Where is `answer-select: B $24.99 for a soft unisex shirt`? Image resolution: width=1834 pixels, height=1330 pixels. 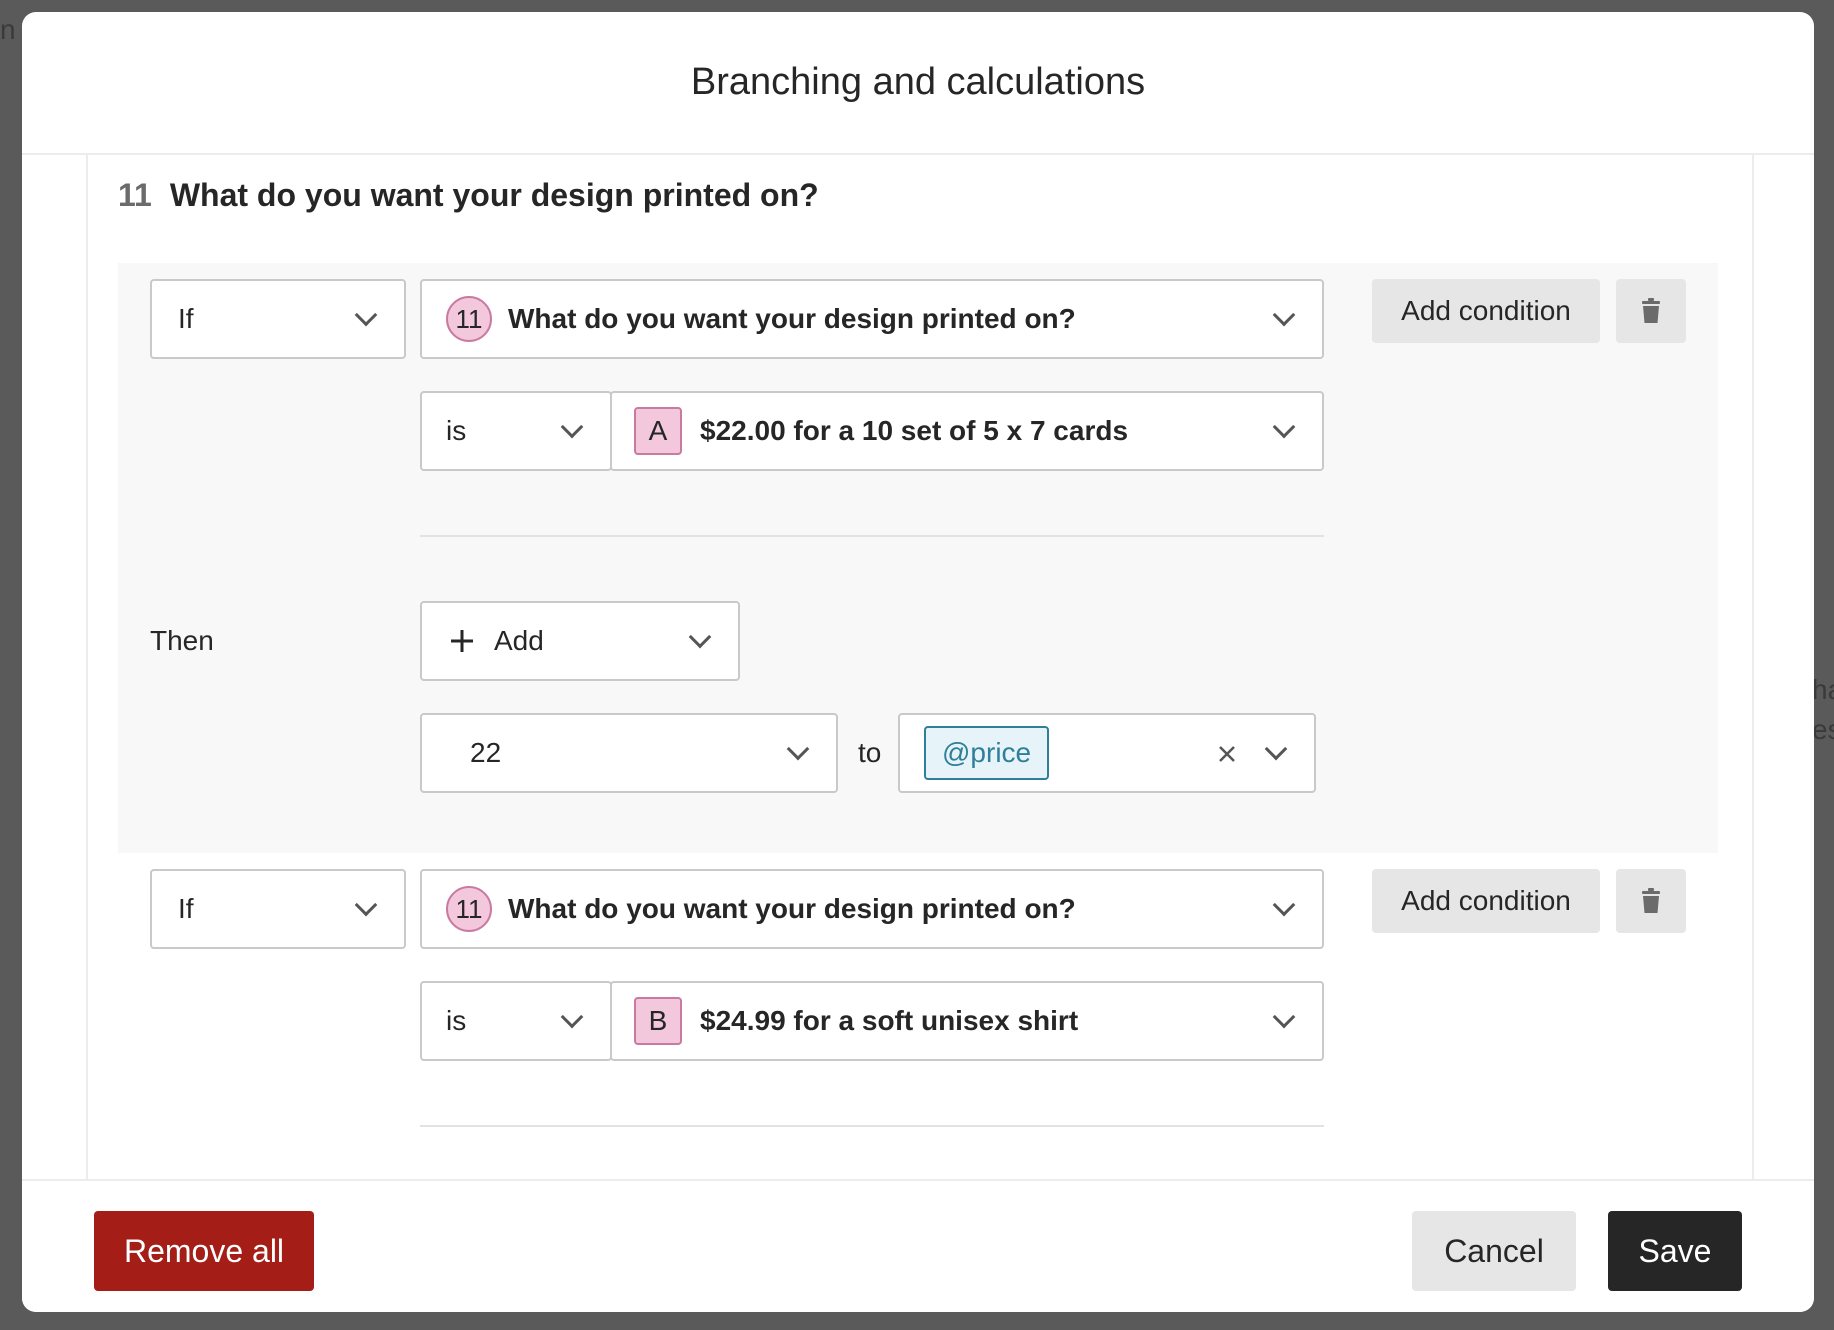
answer-select: B $24.99 for a soft unisex shirt is located at coordinates (967, 1021).